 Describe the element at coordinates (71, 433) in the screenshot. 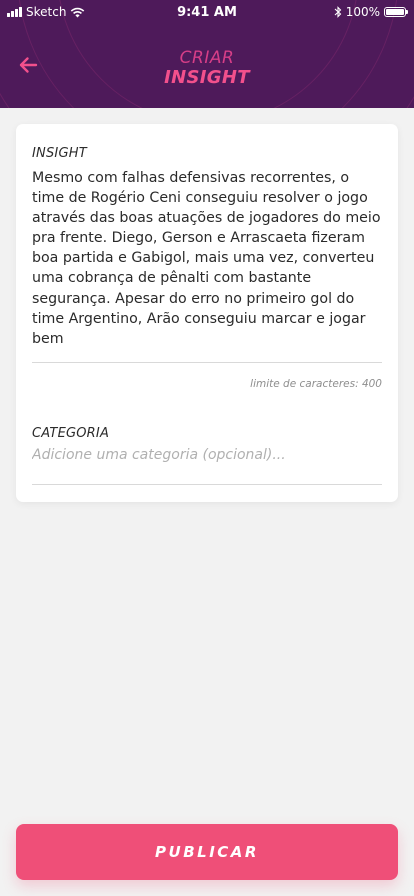

I see `category-label: CATEGORIA` at that location.